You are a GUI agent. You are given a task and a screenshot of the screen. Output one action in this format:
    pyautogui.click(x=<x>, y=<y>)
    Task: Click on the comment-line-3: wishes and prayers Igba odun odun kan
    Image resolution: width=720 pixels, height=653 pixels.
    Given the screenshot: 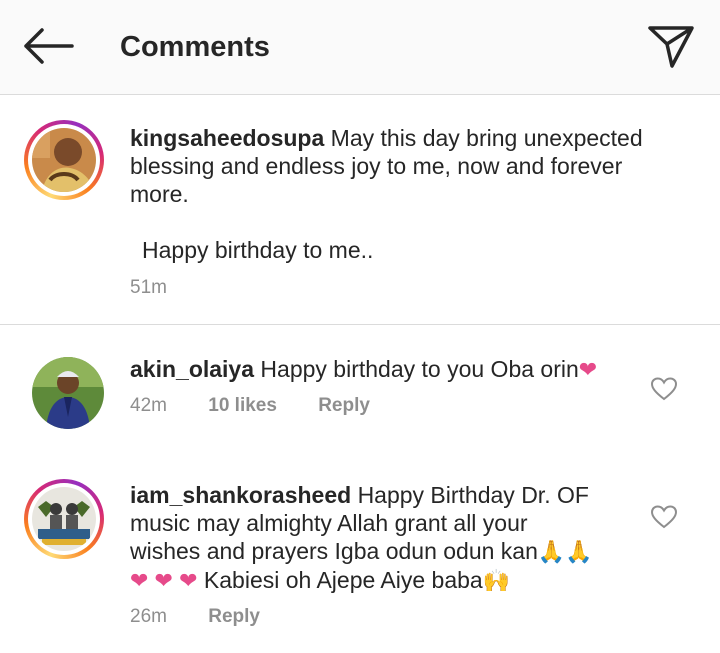 What is the action you would take?
    pyautogui.click(x=334, y=551)
    